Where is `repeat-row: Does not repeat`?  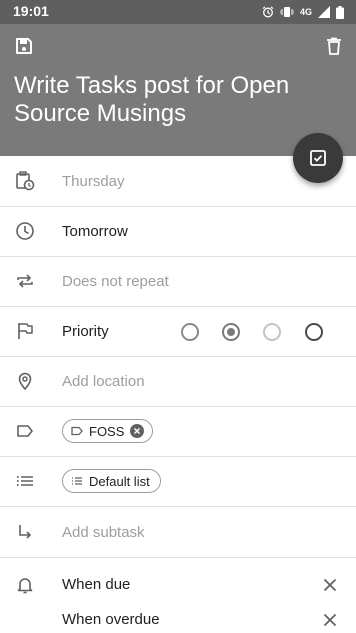
repeat-row: Does not repeat is located at coordinates (178, 282).